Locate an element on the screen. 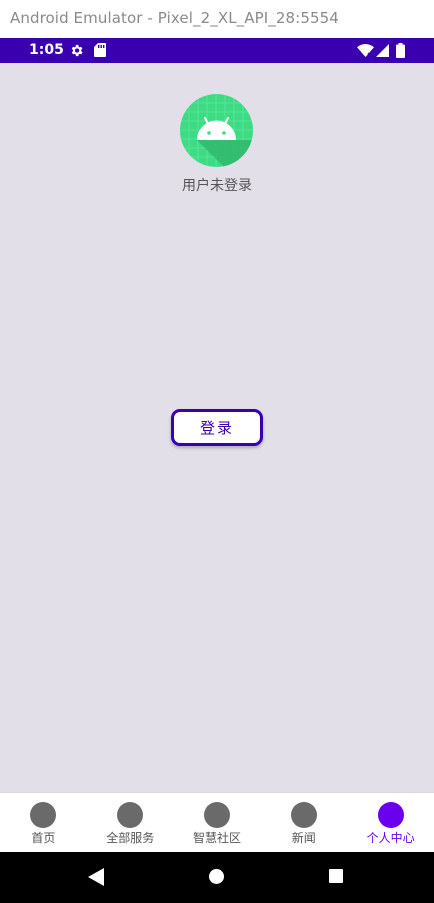  bottom-navigation: 首页 全部服务 智慧社区 新闻 个人中心 is located at coordinates (217, 822).